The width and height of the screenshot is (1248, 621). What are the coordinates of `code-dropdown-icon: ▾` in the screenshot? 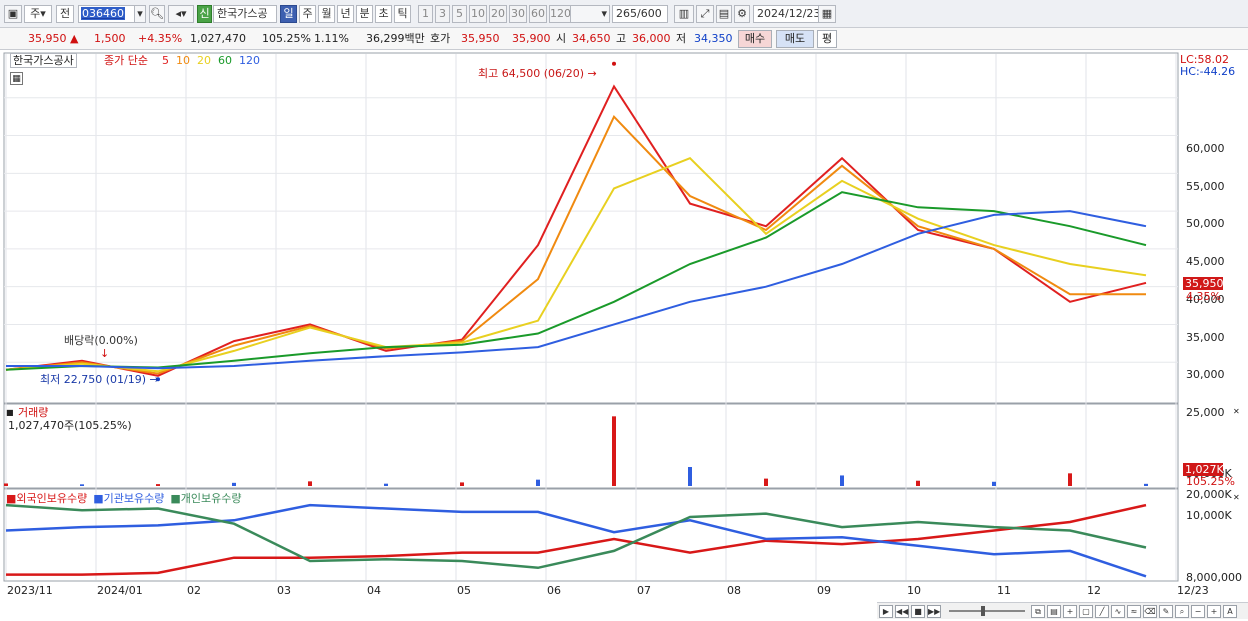 It's located at (140, 14).